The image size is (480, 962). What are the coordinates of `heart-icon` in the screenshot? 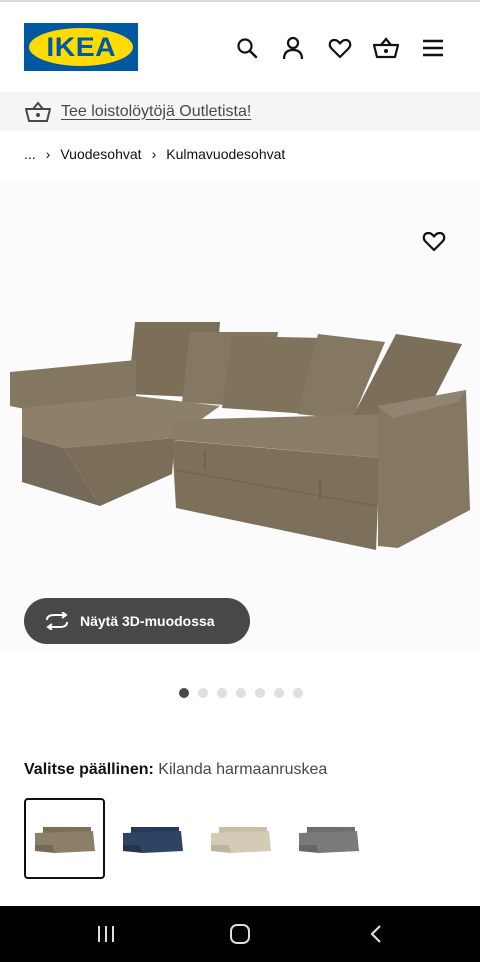 It's located at (340, 48).